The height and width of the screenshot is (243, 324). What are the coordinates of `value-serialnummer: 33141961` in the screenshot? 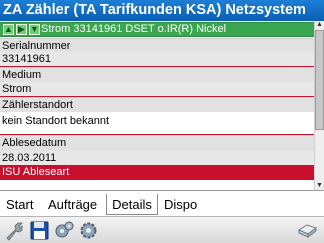 It's located at (157, 59).